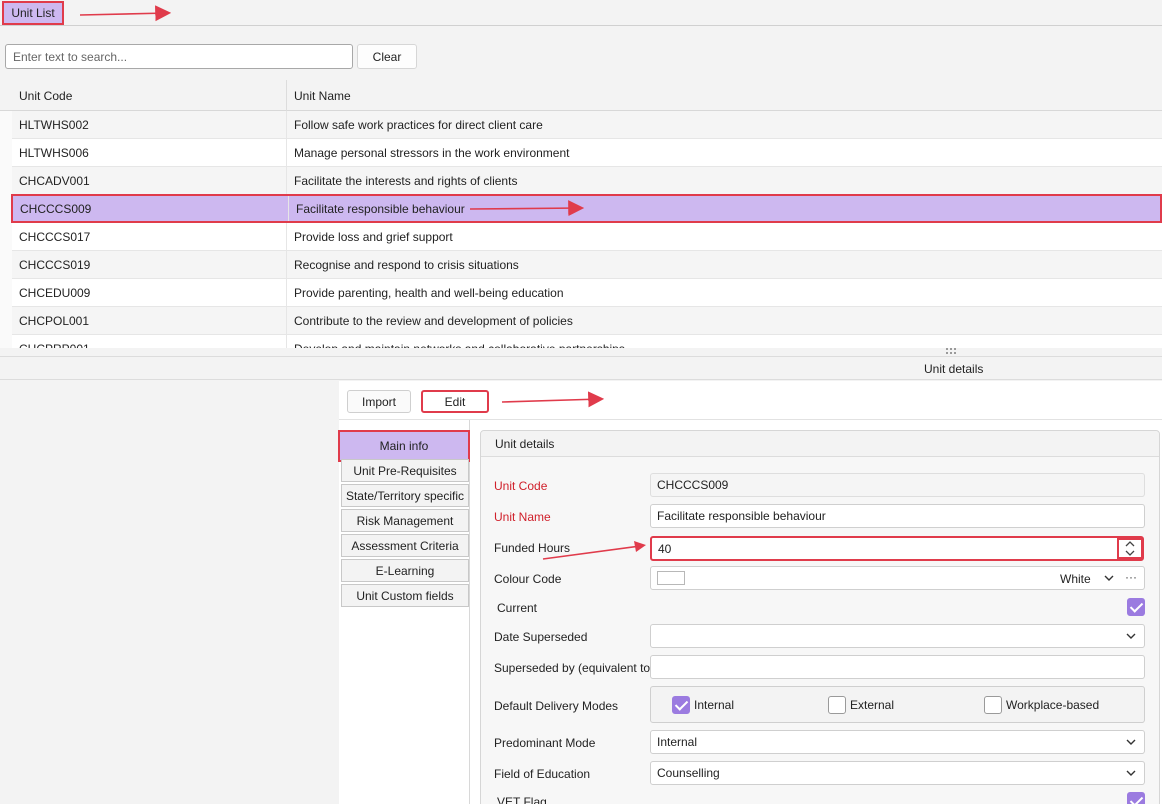 The height and width of the screenshot is (804, 1162). Describe the element at coordinates (897, 773) in the screenshot. I see `field-of-education-select: Counselling` at that location.